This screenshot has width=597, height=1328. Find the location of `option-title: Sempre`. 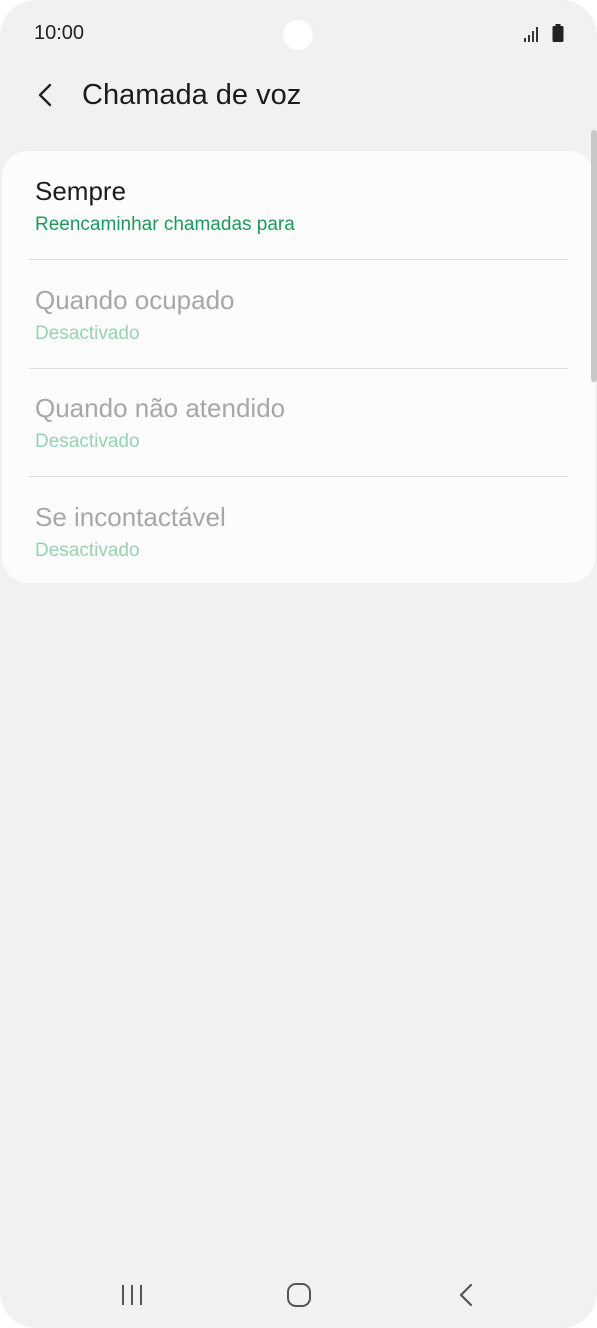

option-title: Sempre is located at coordinates (81, 191).